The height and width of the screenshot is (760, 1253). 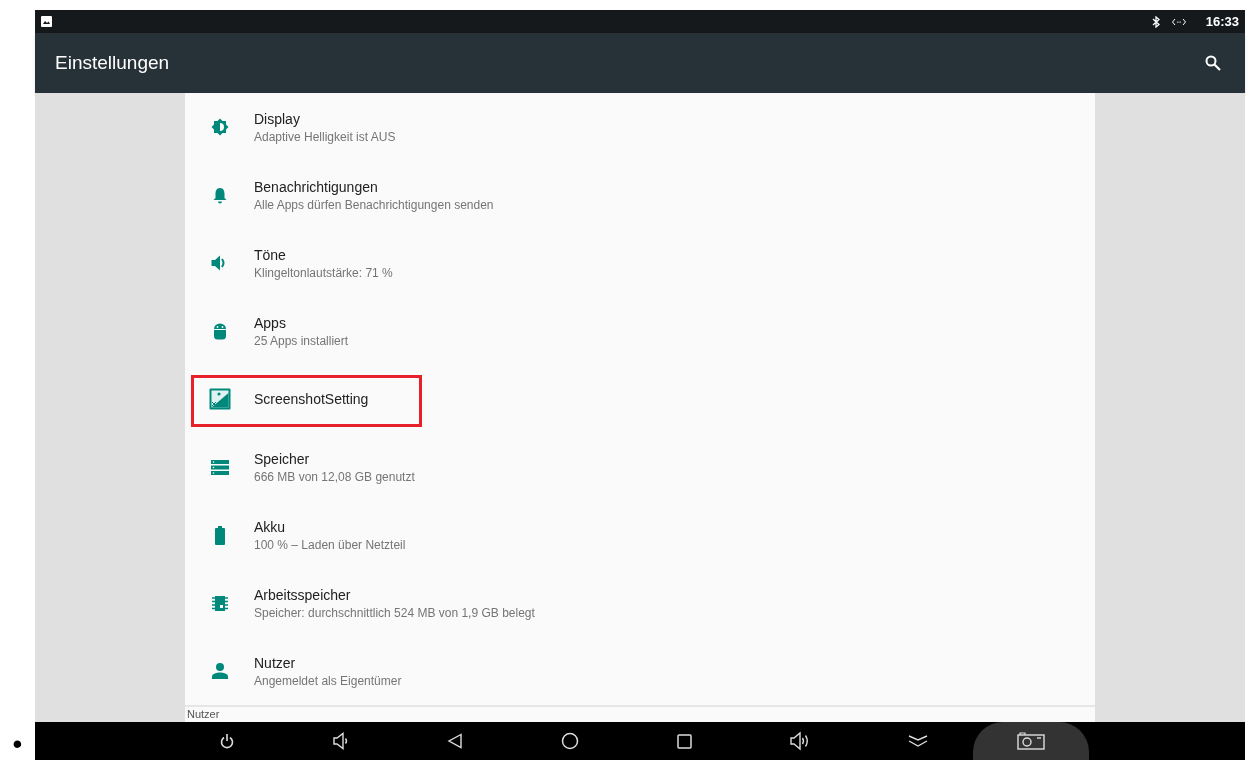 What do you see at coordinates (46, 21) in the screenshot?
I see `image-notification-icon` at bounding box center [46, 21].